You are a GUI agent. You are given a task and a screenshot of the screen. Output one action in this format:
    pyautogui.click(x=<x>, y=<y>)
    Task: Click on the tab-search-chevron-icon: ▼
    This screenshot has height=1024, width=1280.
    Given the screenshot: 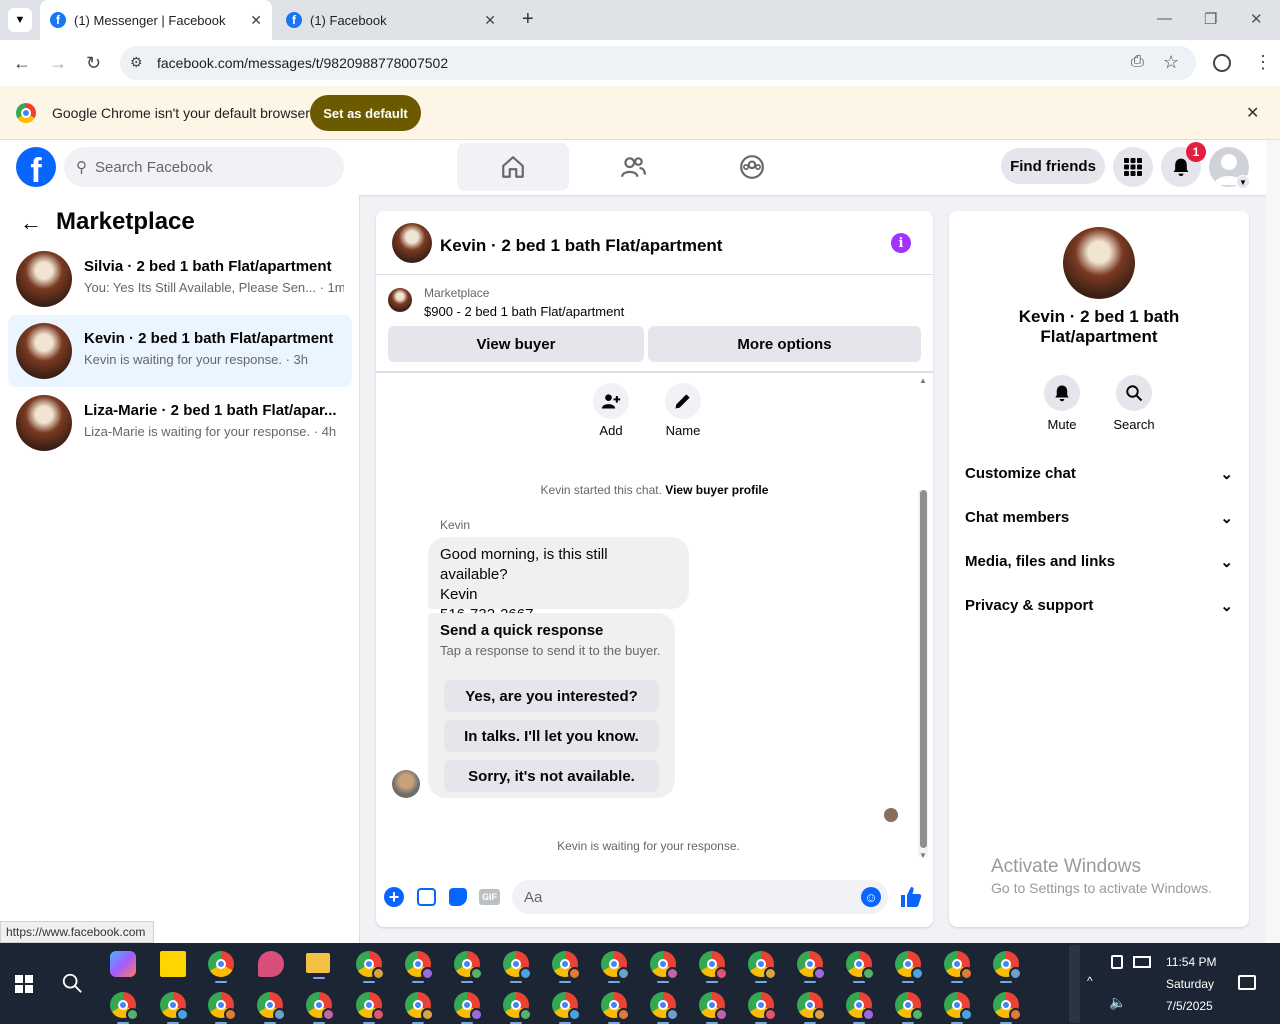 What is the action you would take?
    pyautogui.click(x=20, y=20)
    